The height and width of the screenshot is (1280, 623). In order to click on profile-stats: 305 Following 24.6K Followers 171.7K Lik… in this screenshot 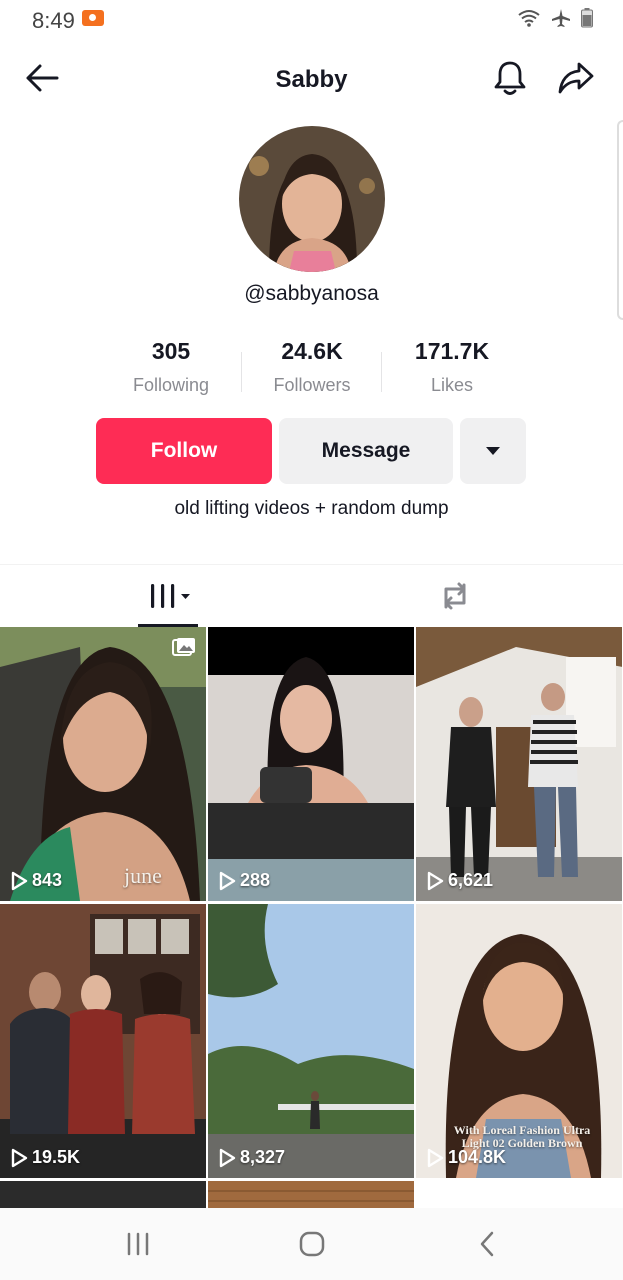, I will do `click(311, 373)`.